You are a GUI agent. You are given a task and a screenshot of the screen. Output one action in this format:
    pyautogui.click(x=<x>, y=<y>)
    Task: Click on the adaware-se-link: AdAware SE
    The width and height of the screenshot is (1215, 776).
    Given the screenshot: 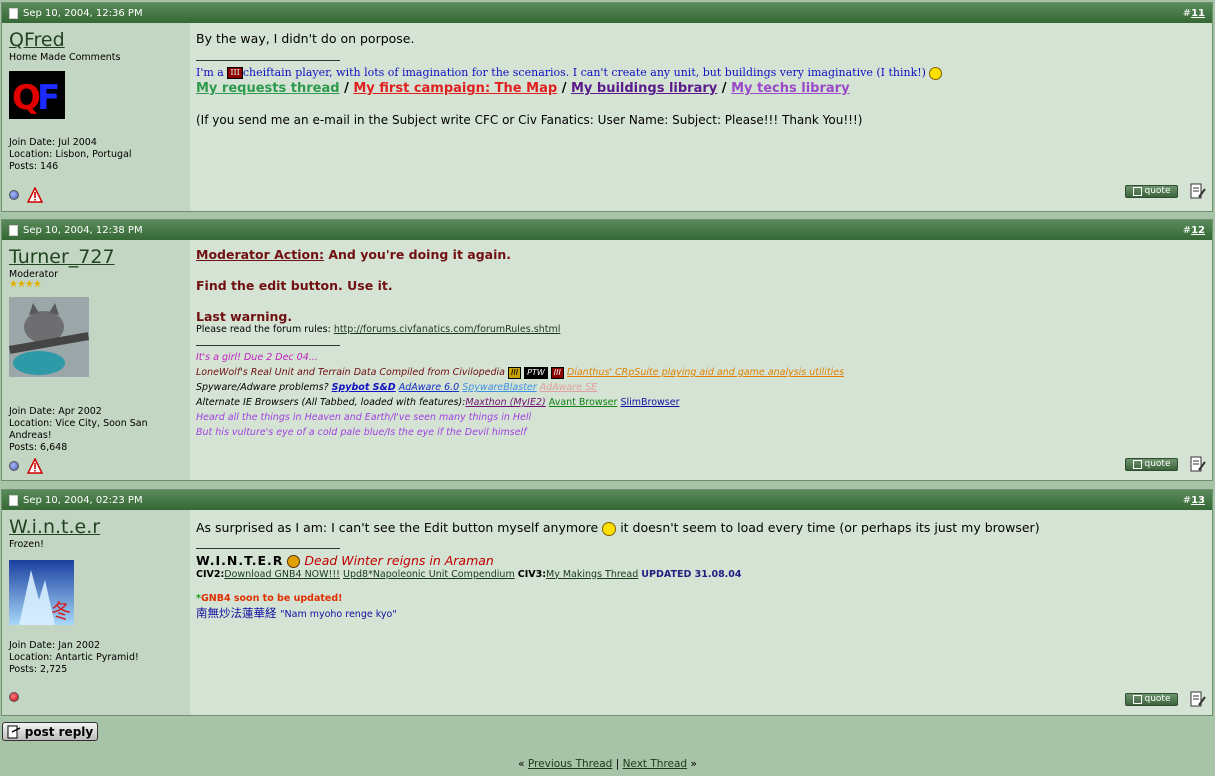 What is the action you would take?
    pyautogui.click(x=568, y=387)
    